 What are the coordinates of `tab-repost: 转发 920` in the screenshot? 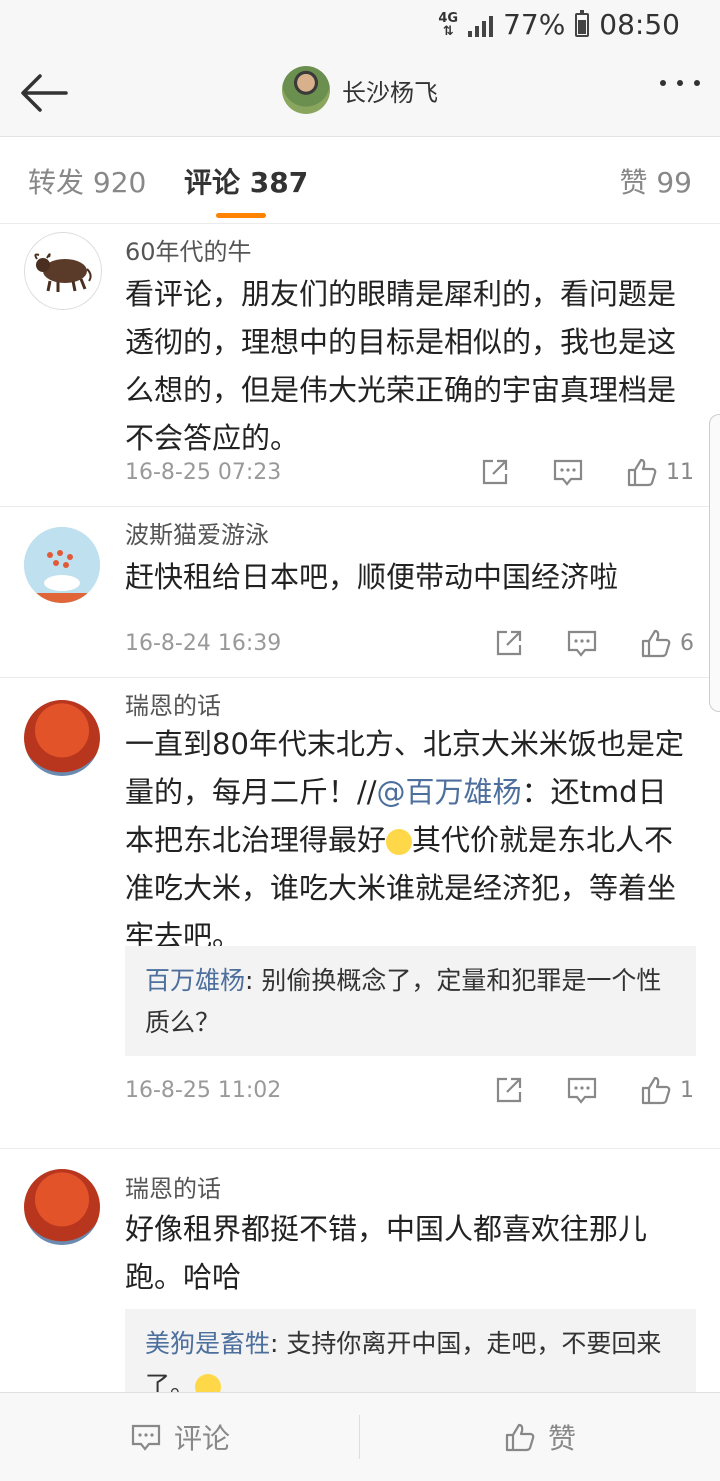 It's located at (87, 181).